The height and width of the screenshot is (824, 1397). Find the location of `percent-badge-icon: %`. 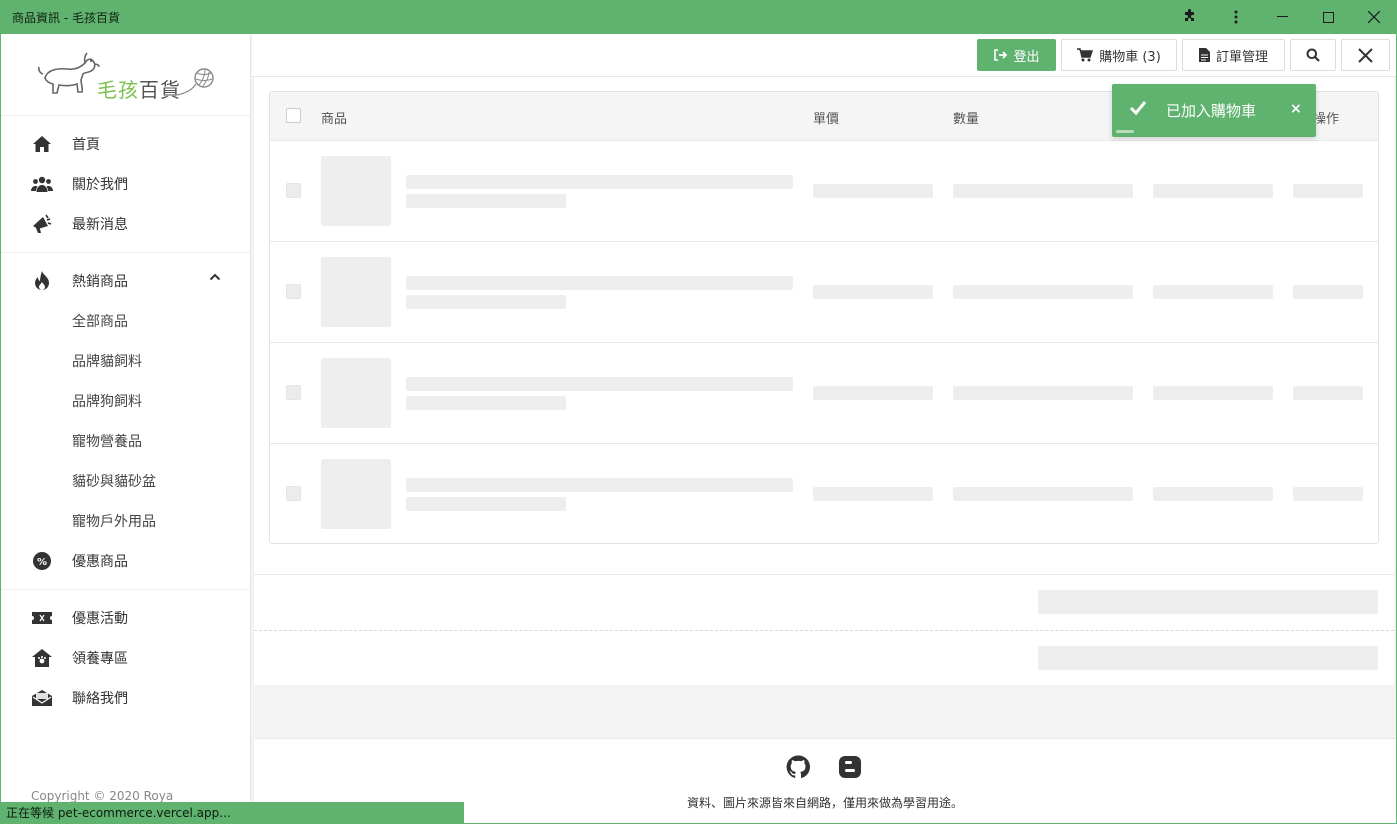

percent-badge-icon: % is located at coordinates (42, 561).